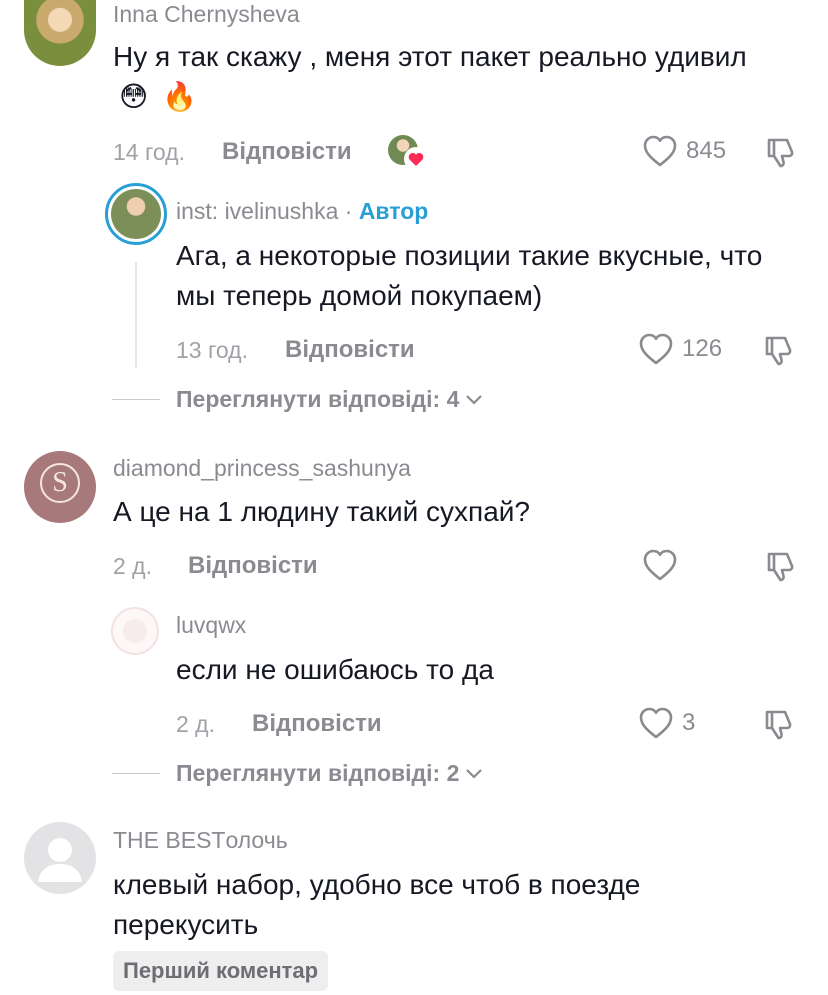 The width and height of the screenshot is (828, 995). What do you see at coordinates (149, 152) in the screenshot?
I see `comment-time: 14 год.` at bounding box center [149, 152].